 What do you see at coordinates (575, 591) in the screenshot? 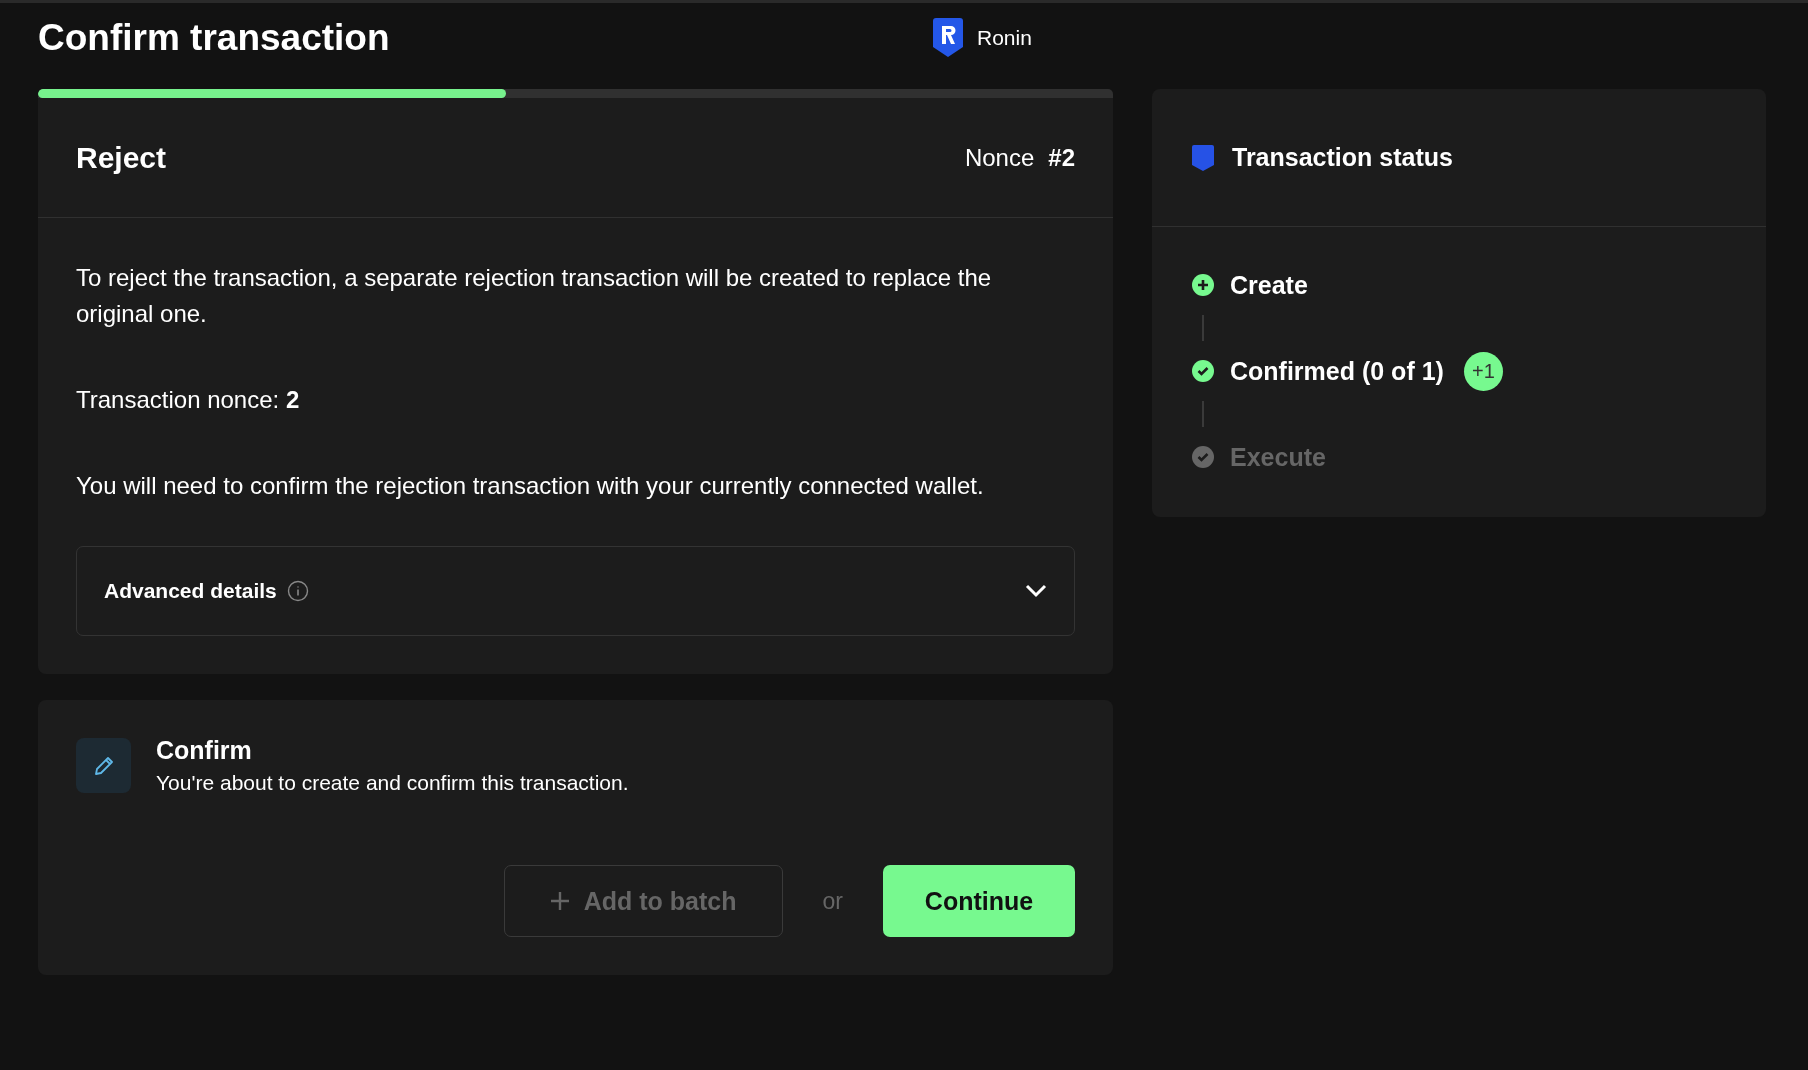
I see `advanced-details-toggle: Advanced details` at bounding box center [575, 591].